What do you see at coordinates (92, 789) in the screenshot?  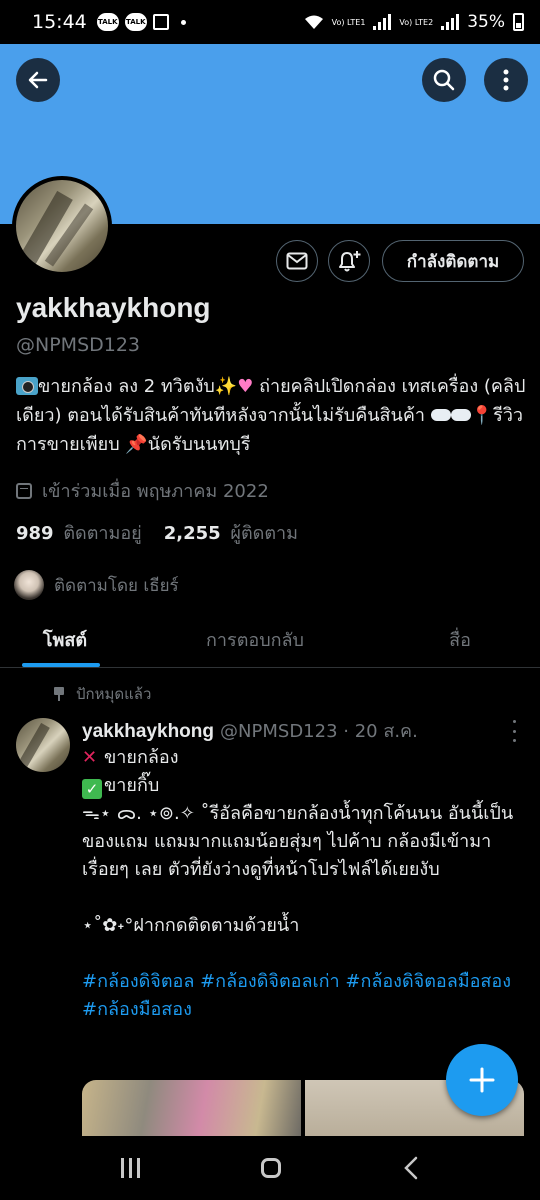 I see `check-mark-icon: ✓` at bounding box center [92, 789].